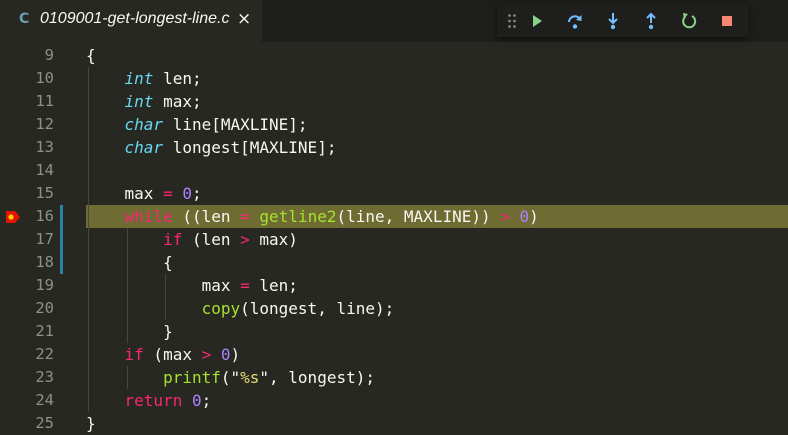 This screenshot has width=788, height=435. What do you see at coordinates (168, 400) in the screenshot?
I see `code-text: return 0;` at bounding box center [168, 400].